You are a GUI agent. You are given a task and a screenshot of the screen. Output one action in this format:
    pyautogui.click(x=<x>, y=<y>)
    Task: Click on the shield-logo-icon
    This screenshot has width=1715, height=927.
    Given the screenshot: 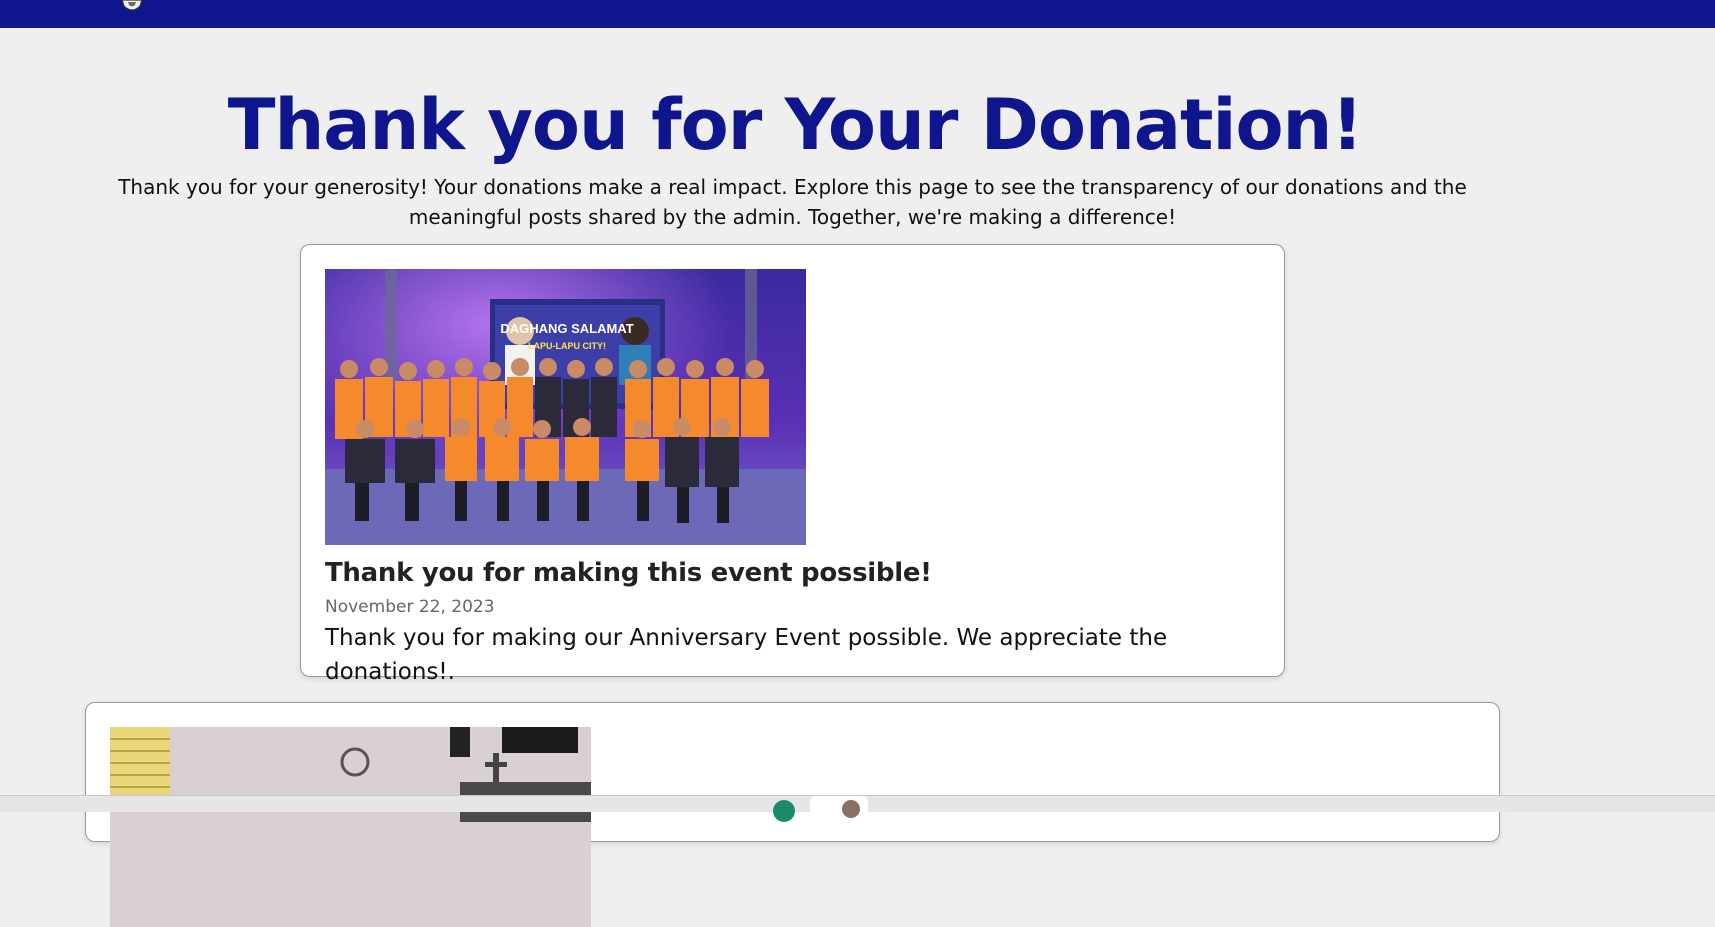 What is the action you would take?
    pyautogui.click(x=132, y=6)
    